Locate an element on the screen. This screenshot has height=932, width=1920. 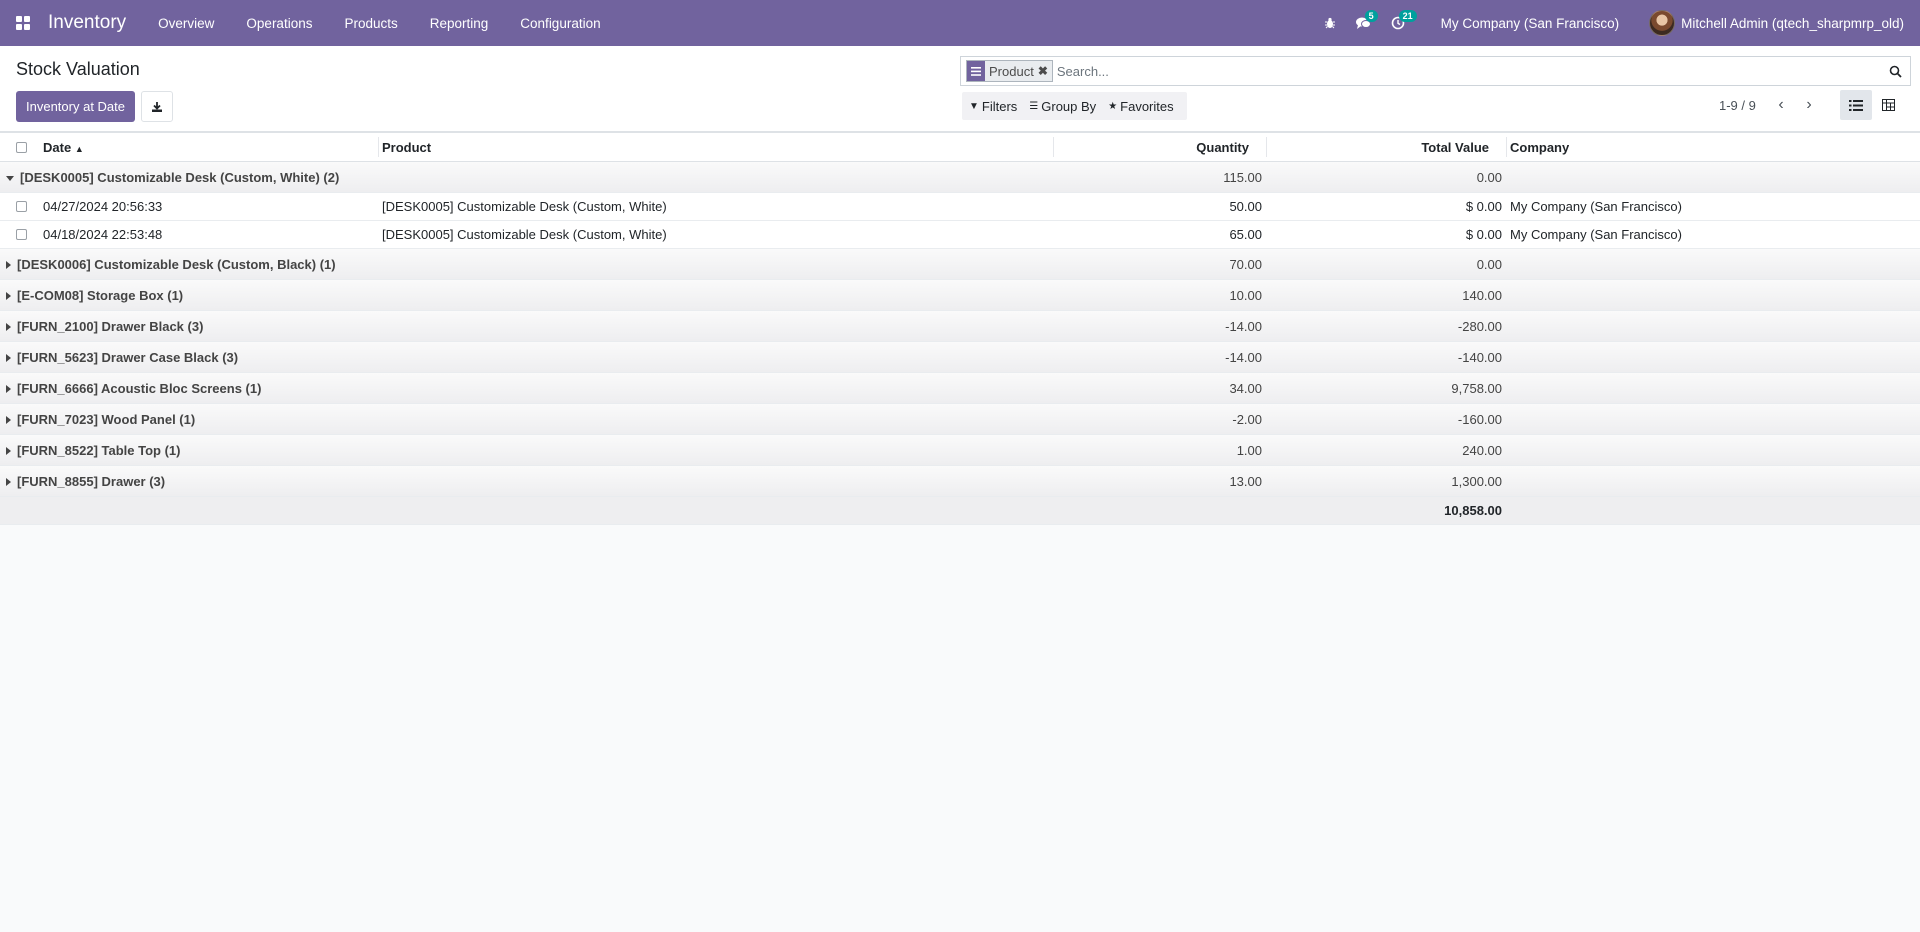
row-date: 04/18/2024 22:53:48 is located at coordinates (103, 234).